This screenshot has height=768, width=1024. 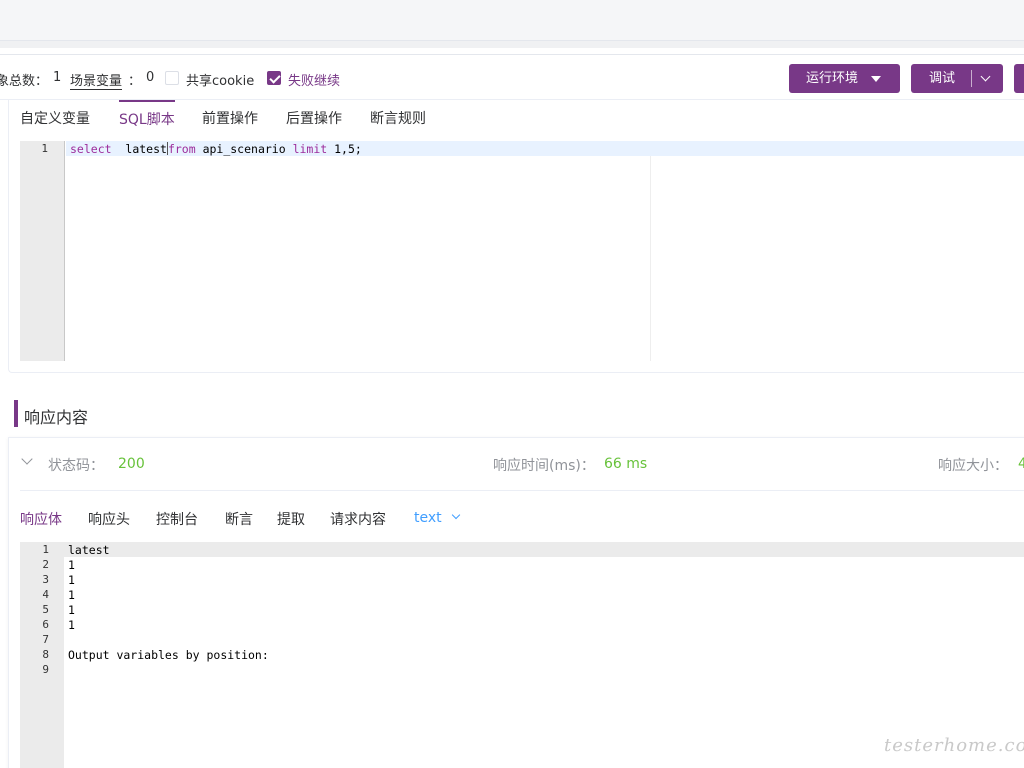 What do you see at coordinates (45, 624) in the screenshot?
I see `line-number: 6` at bounding box center [45, 624].